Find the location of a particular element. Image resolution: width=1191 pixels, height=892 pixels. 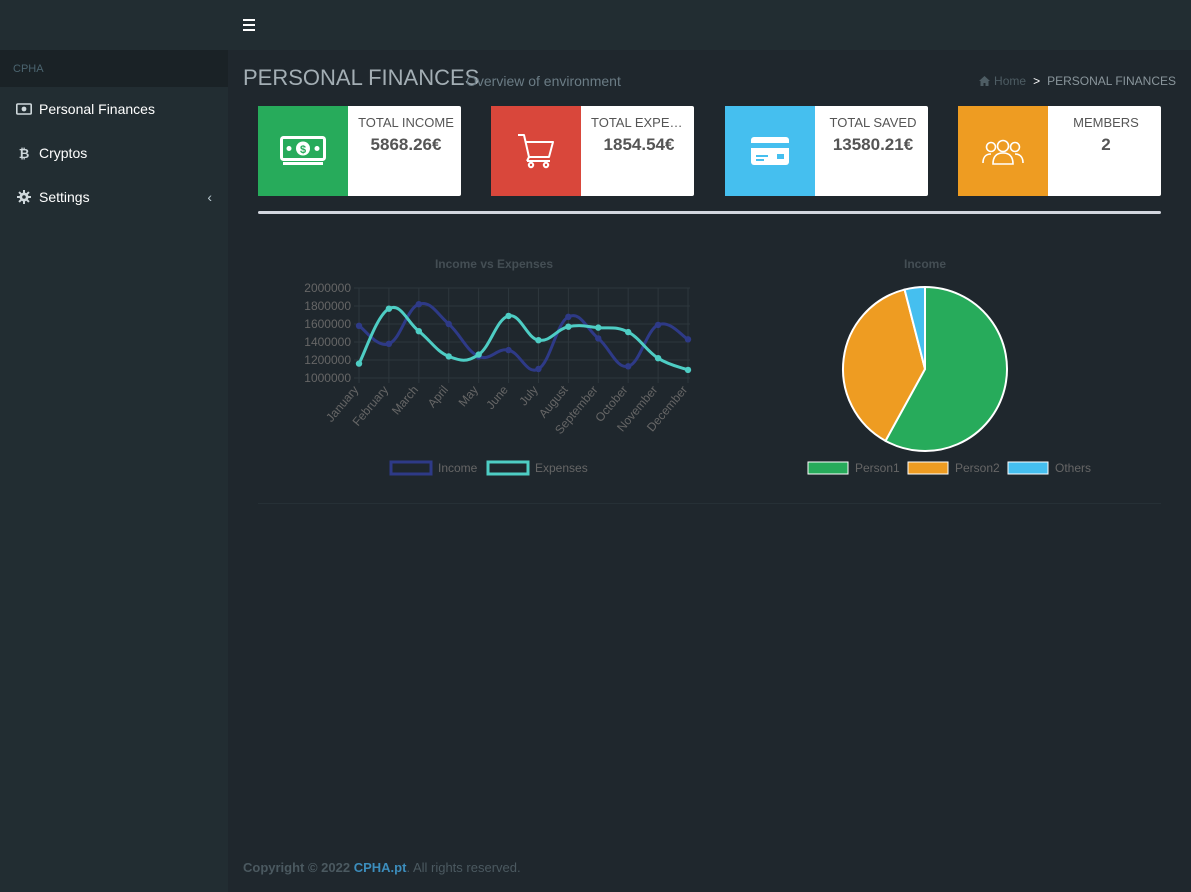

money-bill-icon: $ is located at coordinates (303, 150).